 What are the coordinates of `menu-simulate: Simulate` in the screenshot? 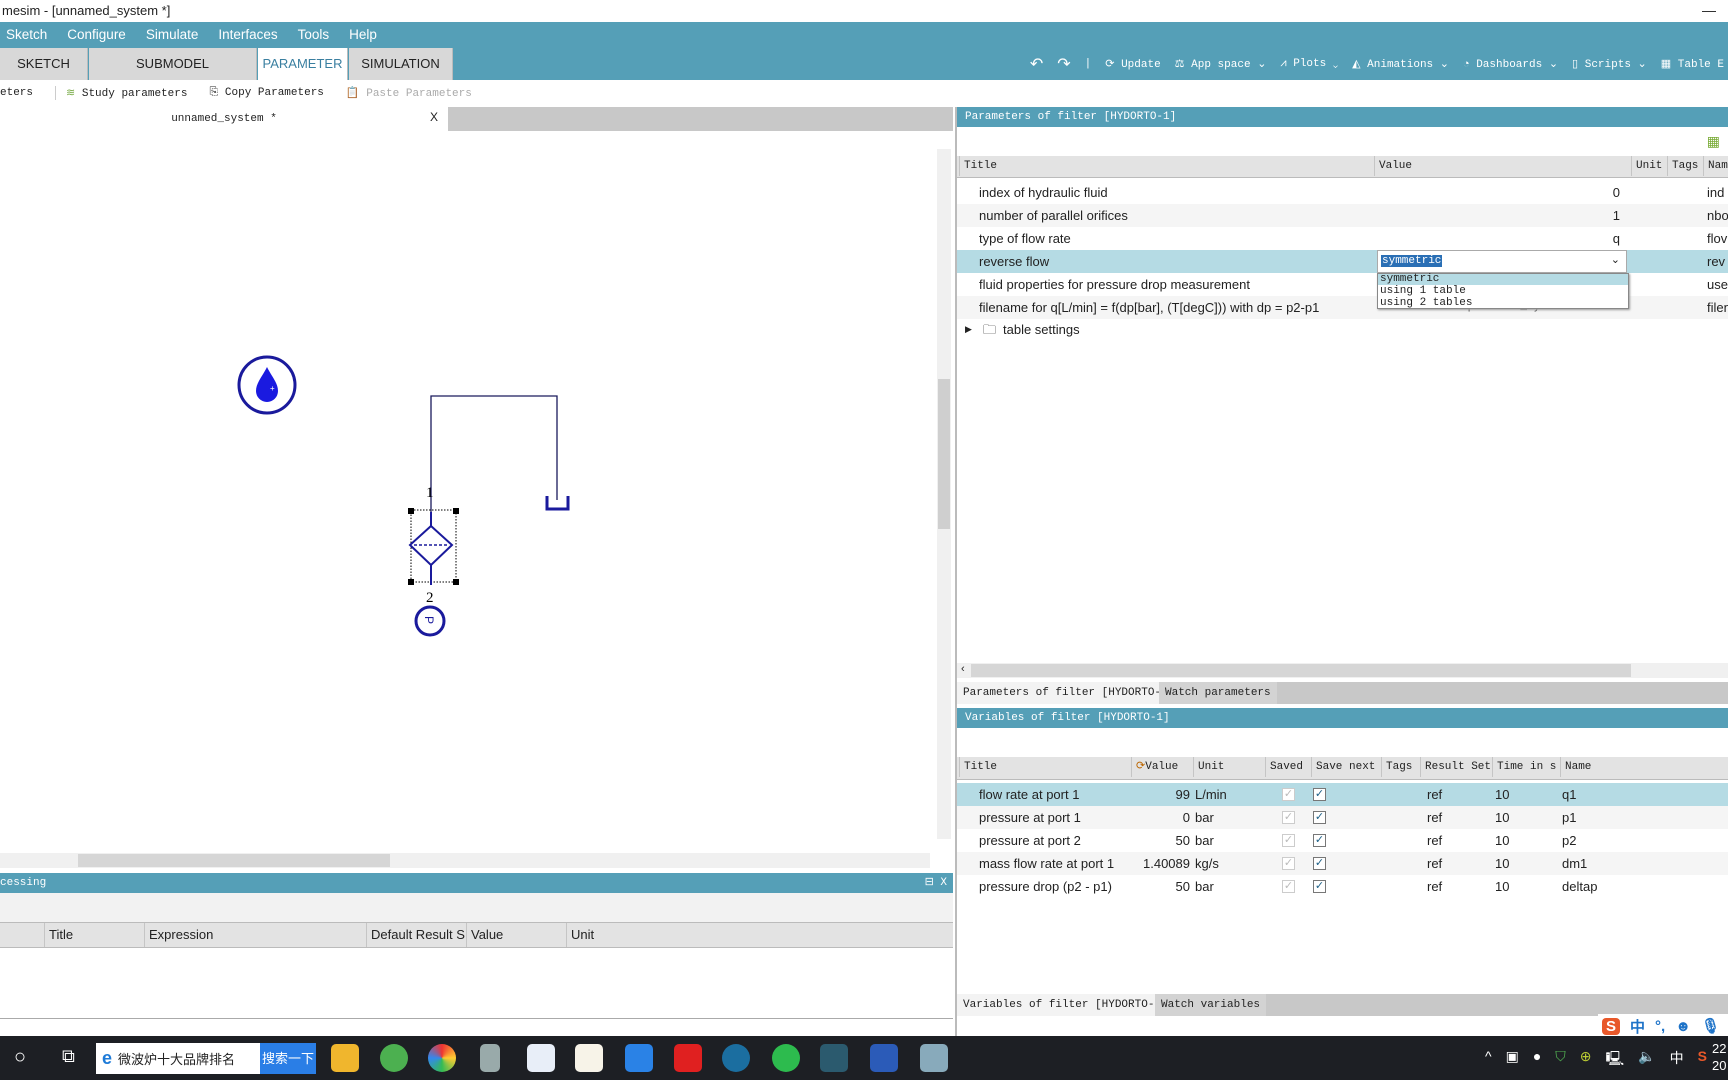 It's located at (176, 35).